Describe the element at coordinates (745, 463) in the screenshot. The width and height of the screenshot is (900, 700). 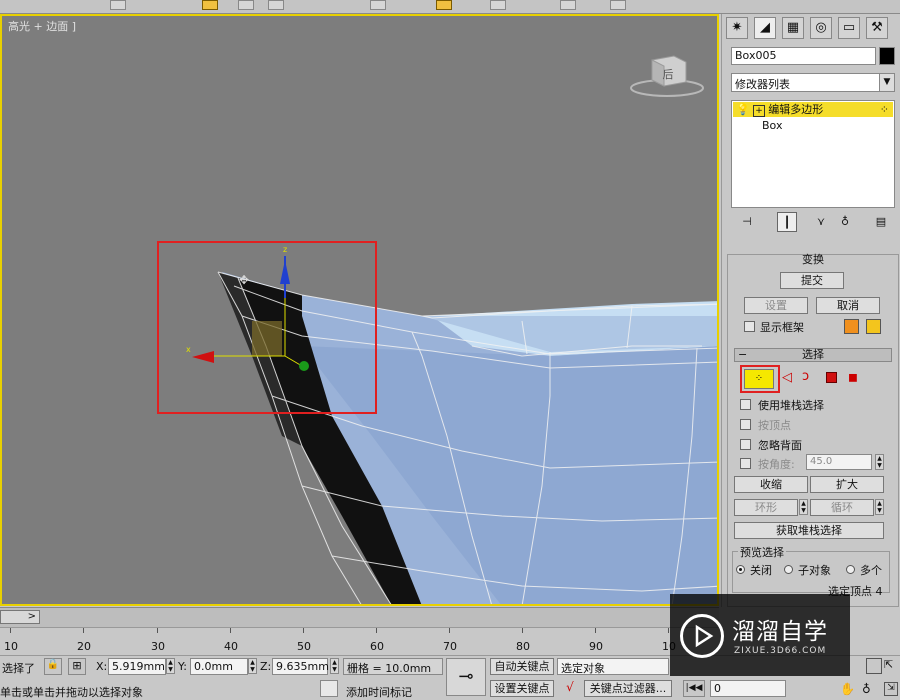
I see `by-angle-checkbox` at that location.